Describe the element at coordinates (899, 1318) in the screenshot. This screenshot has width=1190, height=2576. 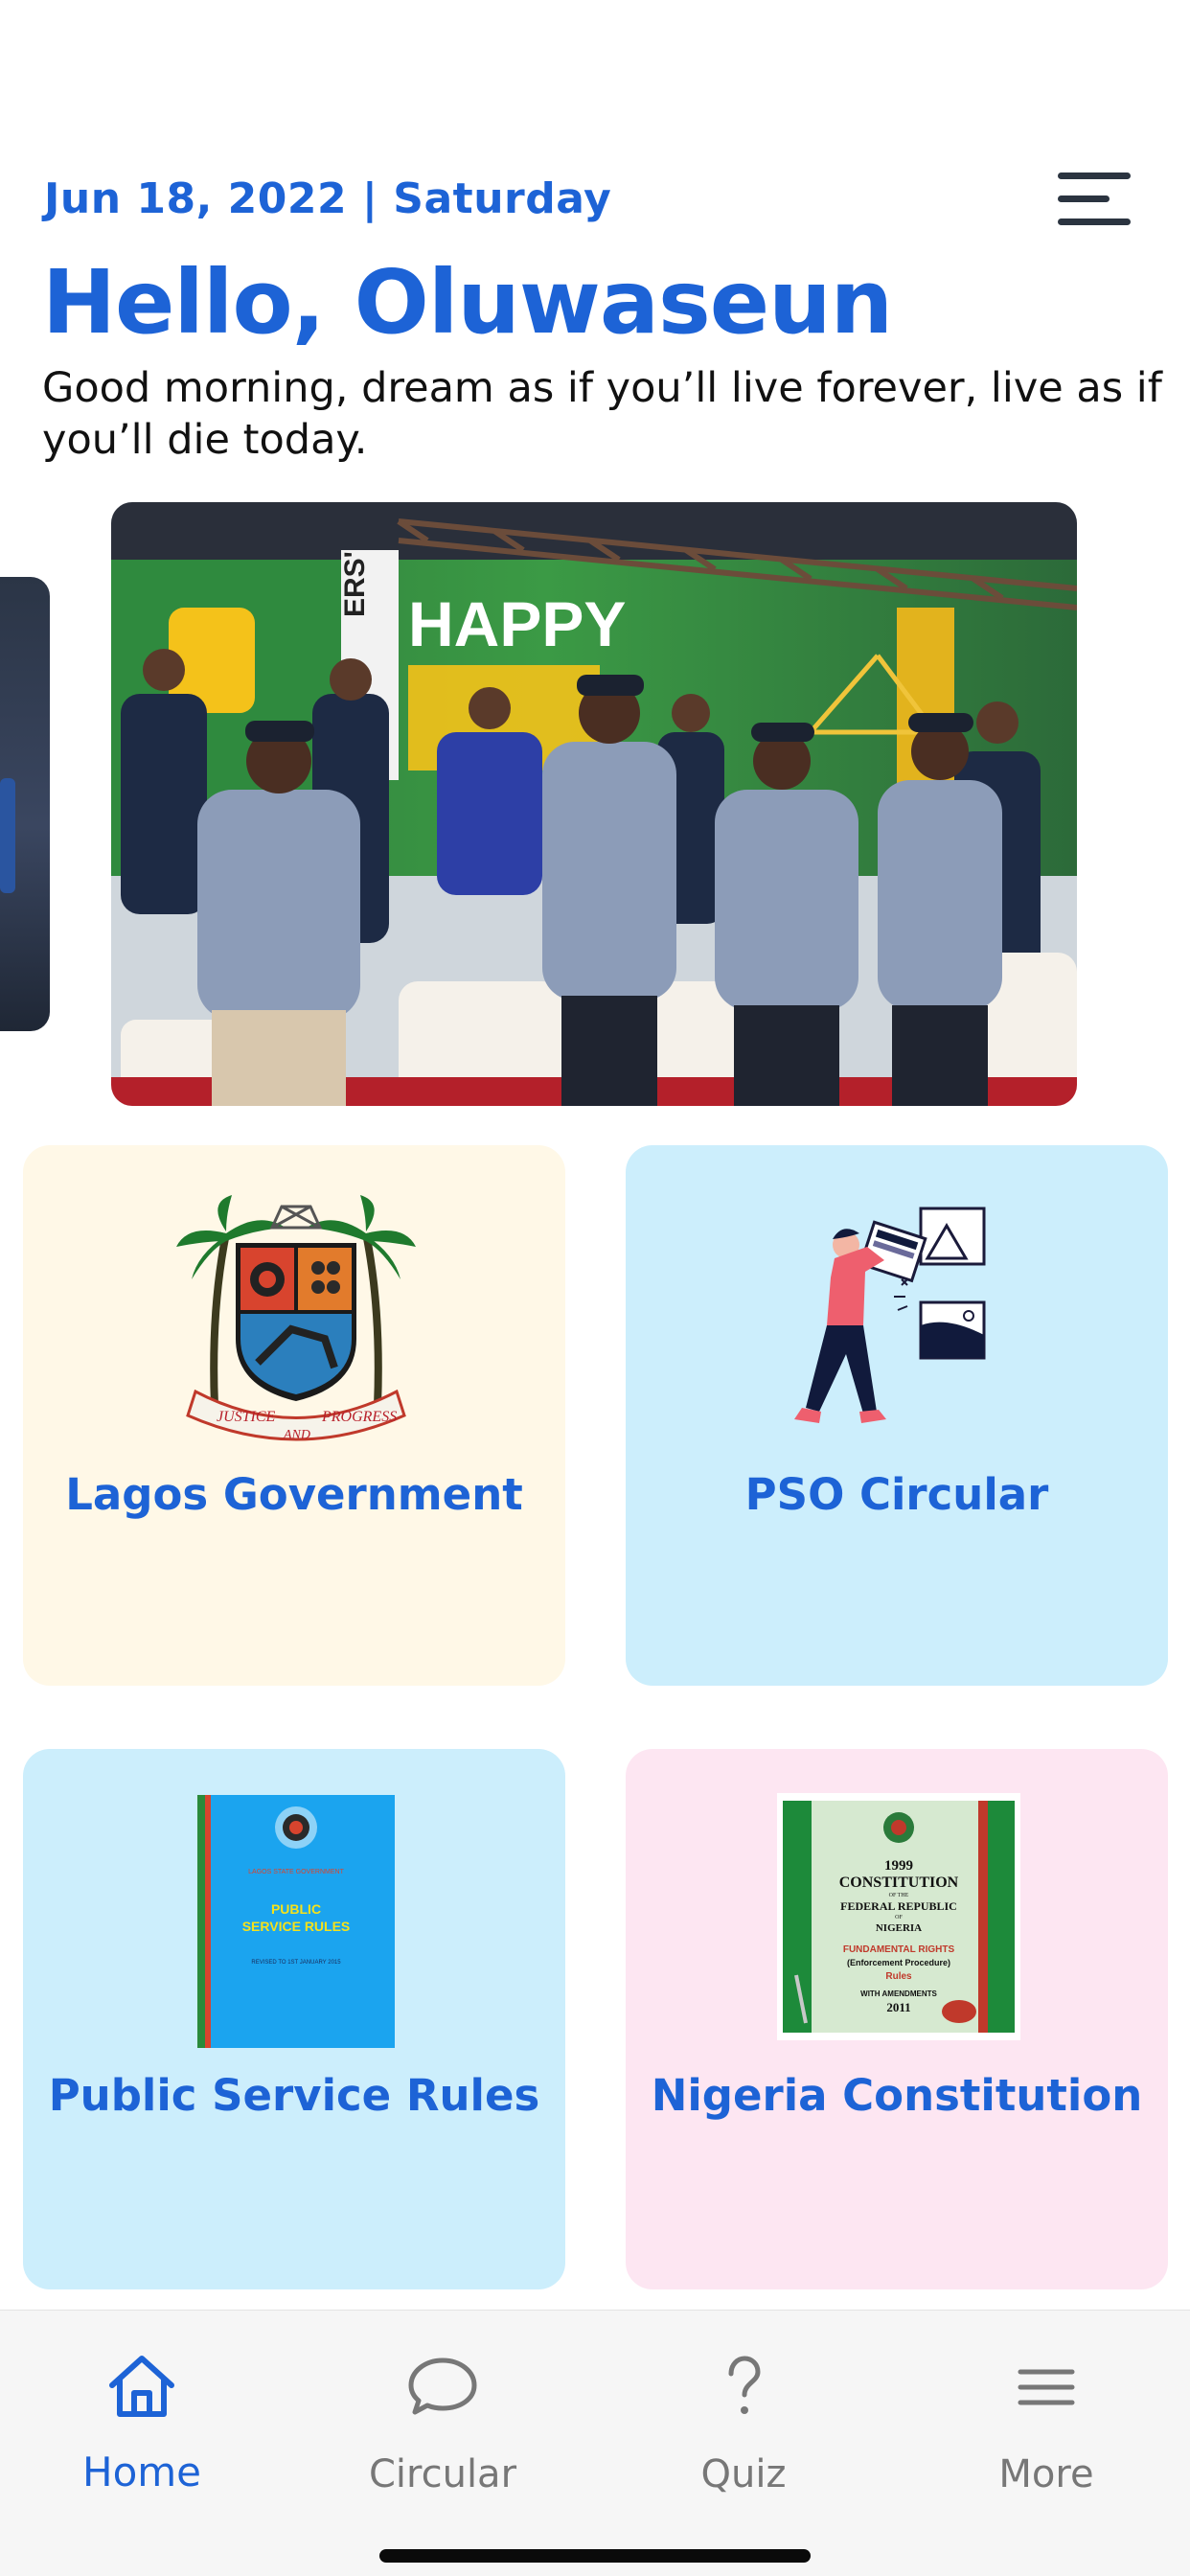
I see `person-carrying-frames-illustration` at that location.